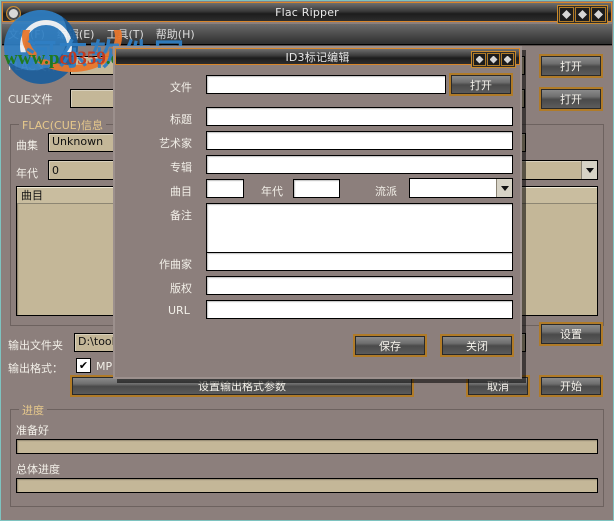  I want to click on album-label: 曲集, so click(27, 145).